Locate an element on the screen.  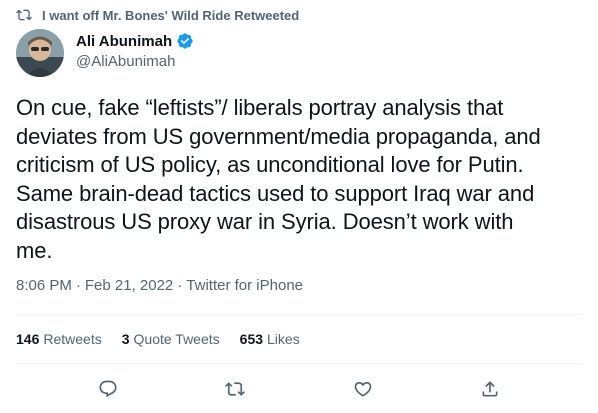
author-info: Ali Abunimah @AliAbunimah is located at coordinates (135, 51).